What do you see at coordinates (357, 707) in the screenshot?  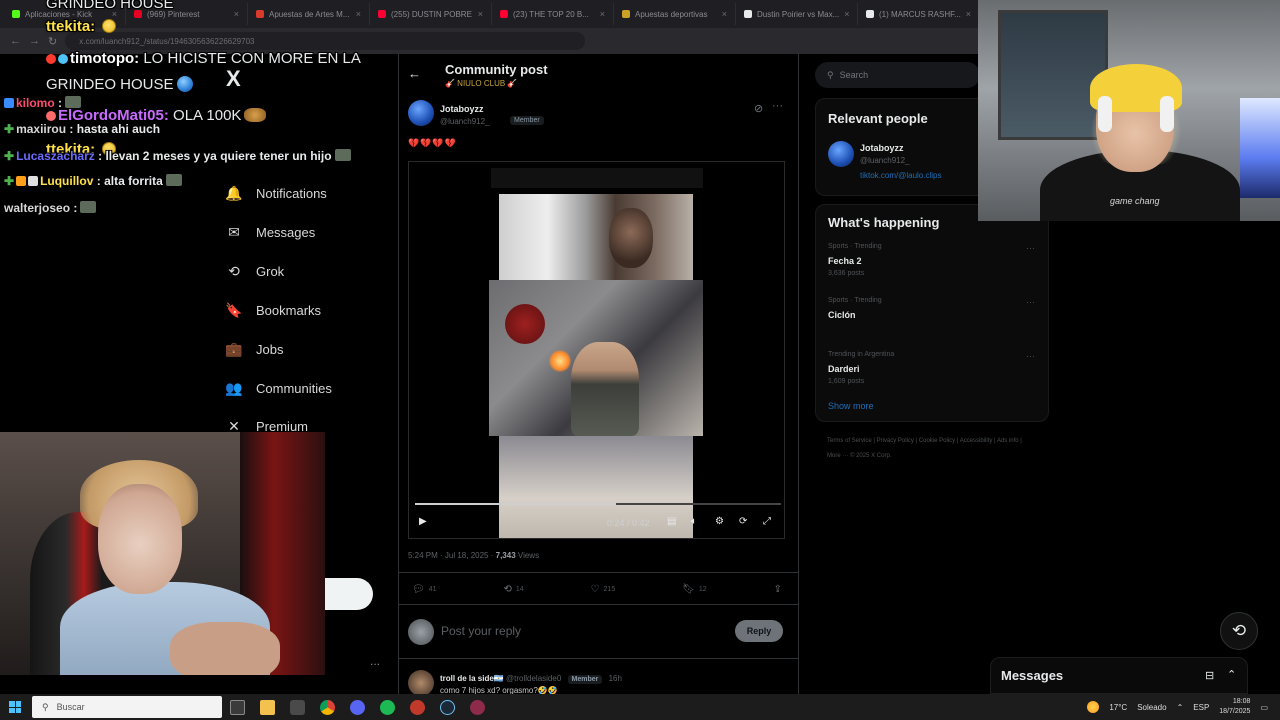 I see `discord-icon` at bounding box center [357, 707].